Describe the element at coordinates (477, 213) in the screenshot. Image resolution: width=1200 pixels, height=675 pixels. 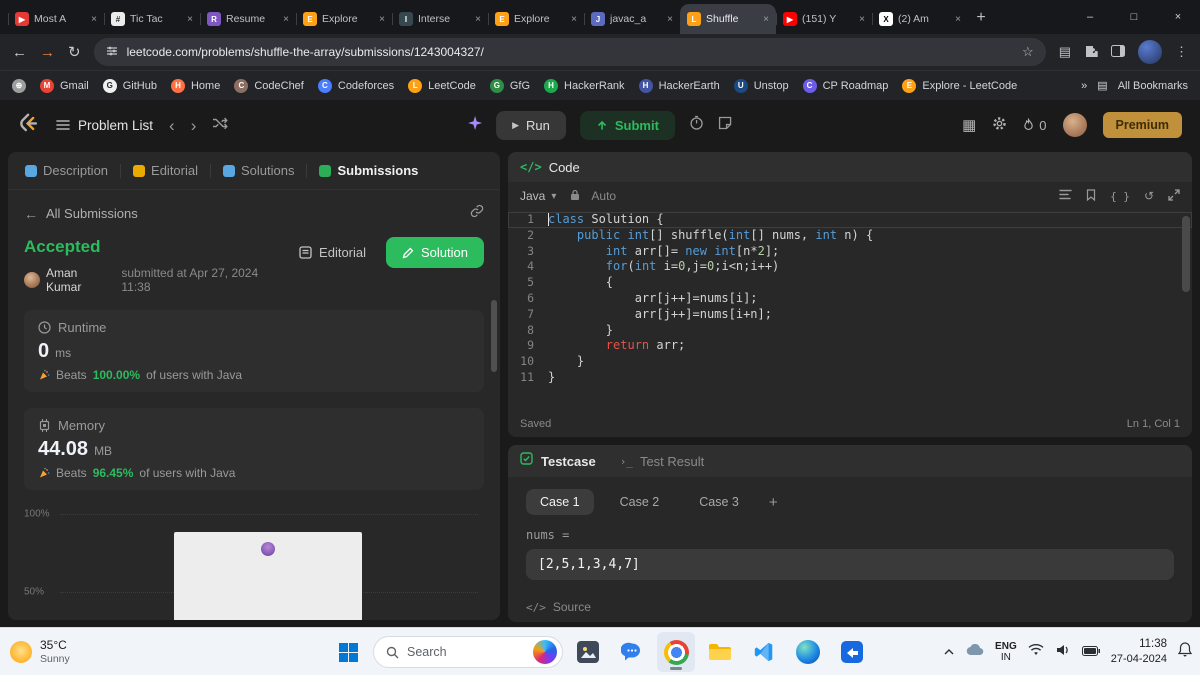
I see `share-link-icon` at that location.